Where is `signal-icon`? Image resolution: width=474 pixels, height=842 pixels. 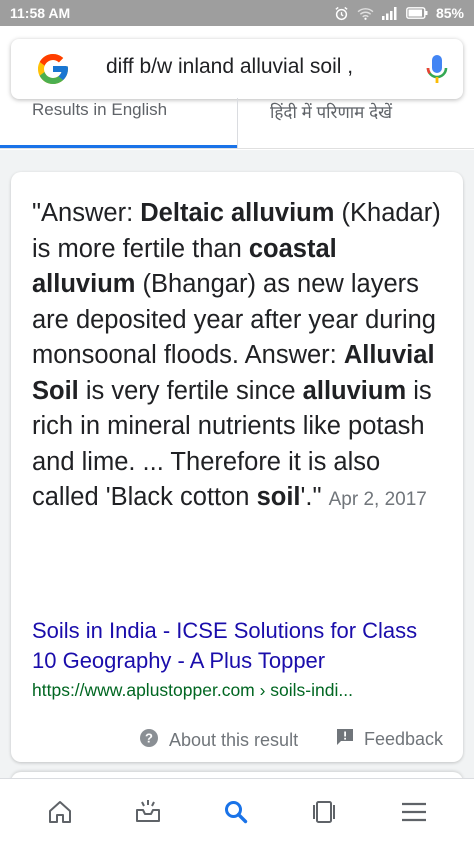
signal-icon is located at coordinates (389, 13).